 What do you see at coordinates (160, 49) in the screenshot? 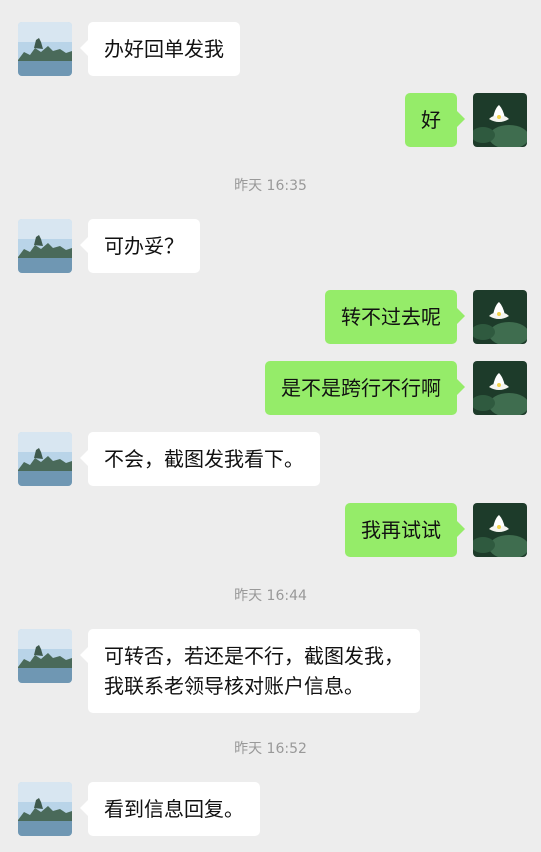
I see `message-bubble: 办好回单发我` at bounding box center [160, 49].